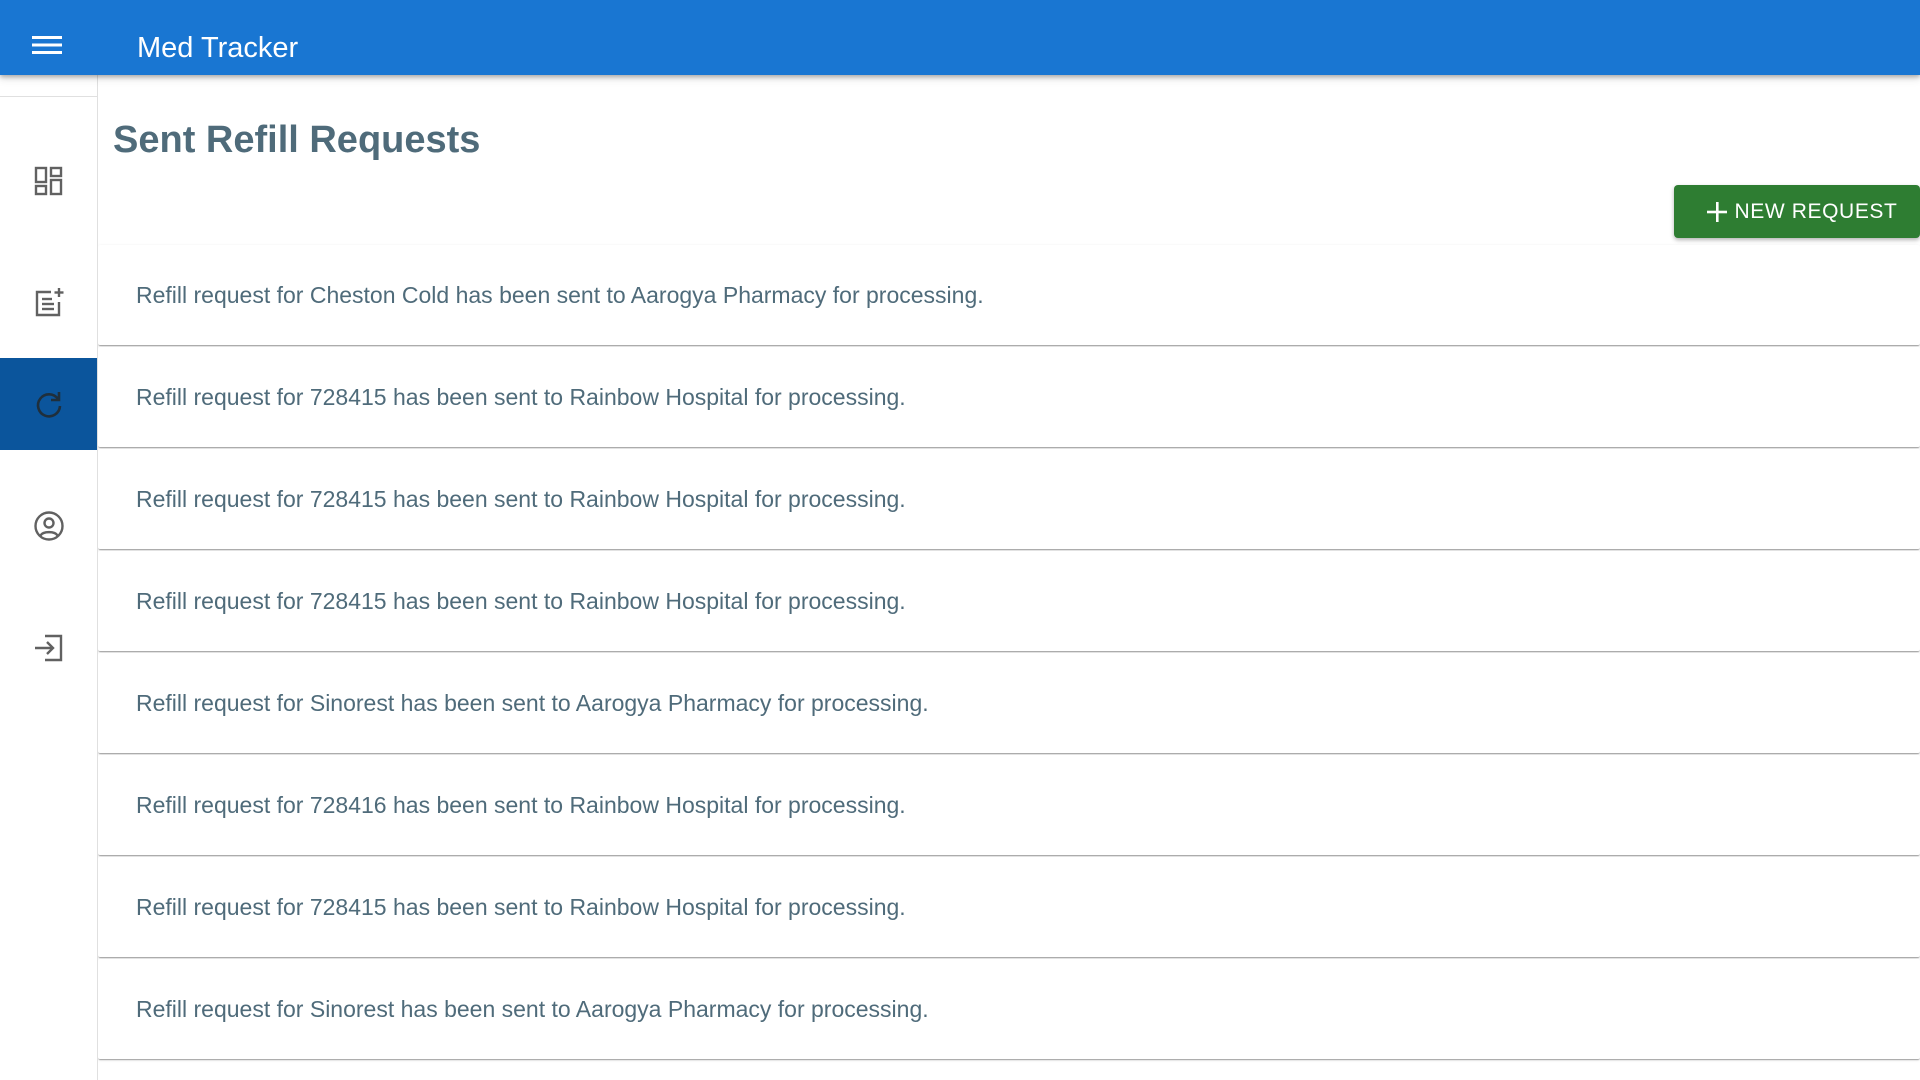 The width and height of the screenshot is (1920, 1080). What do you see at coordinates (960, 37) in the screenshot?
I see `app-bar: Med Tracker` at bounding box center [960, 37].